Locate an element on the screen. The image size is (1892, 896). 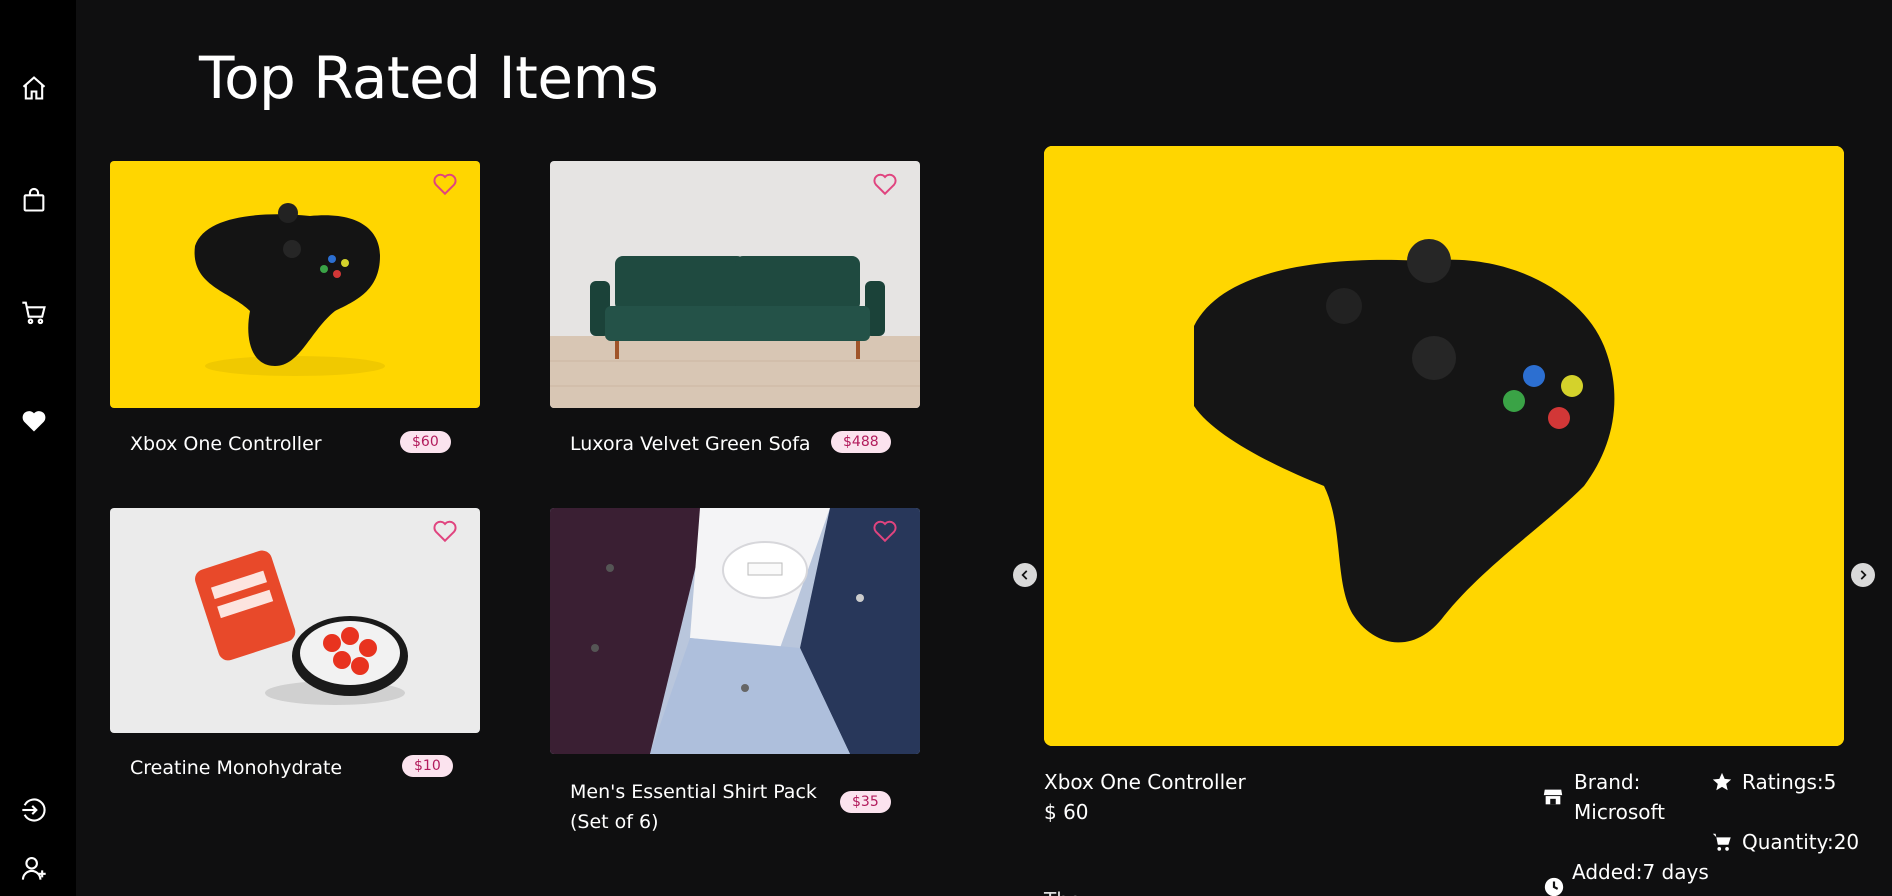
product-name: Creatine Monohydrate is located at coordinates (236, 768).